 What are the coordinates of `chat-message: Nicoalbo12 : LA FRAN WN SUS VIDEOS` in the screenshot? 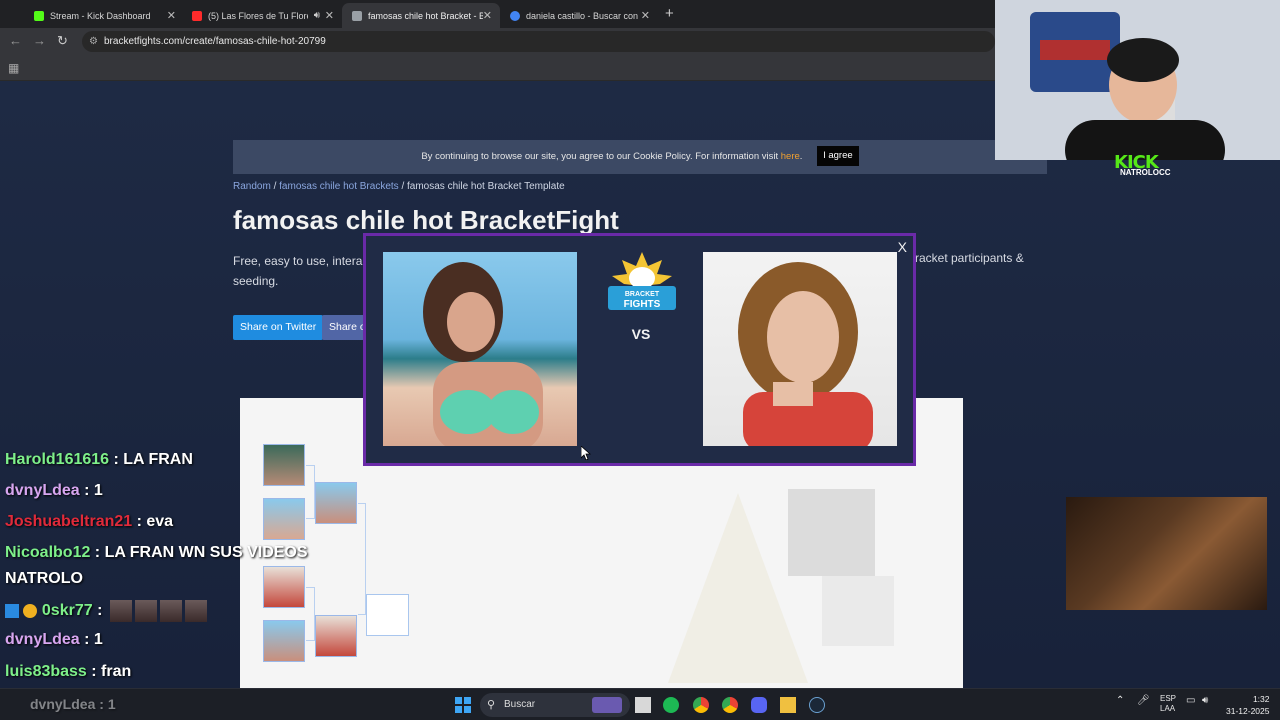 It's located at (156, 553).